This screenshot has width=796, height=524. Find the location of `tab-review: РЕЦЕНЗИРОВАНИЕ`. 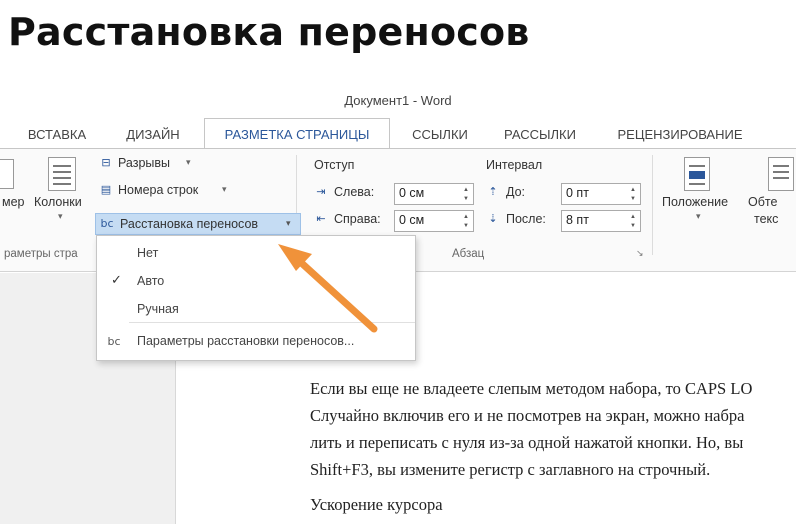

tab-review: РЕЦЕНЗИРОВАНИЕ is located at coordinates (680, 135).